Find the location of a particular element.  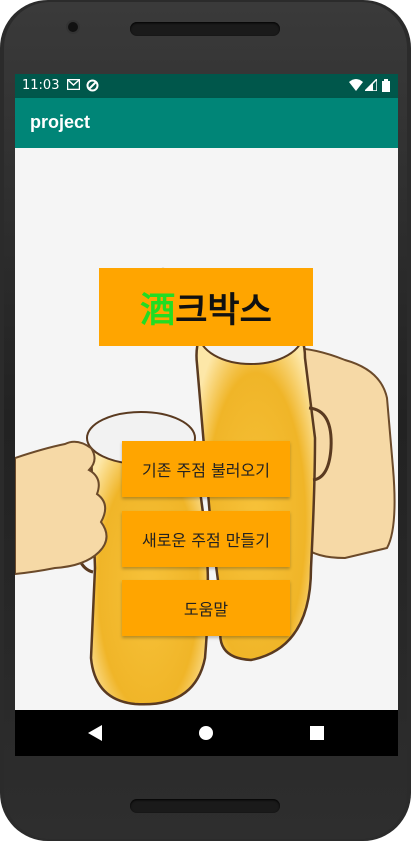

top-speaker is located at coordinates (205, 29).